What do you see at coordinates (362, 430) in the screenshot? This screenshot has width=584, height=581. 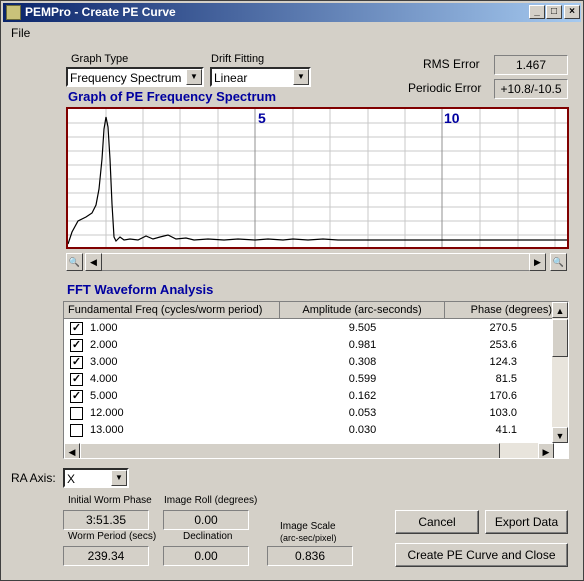 I see `amplitude-cell: 0.030` at bounding box center [362, 430].